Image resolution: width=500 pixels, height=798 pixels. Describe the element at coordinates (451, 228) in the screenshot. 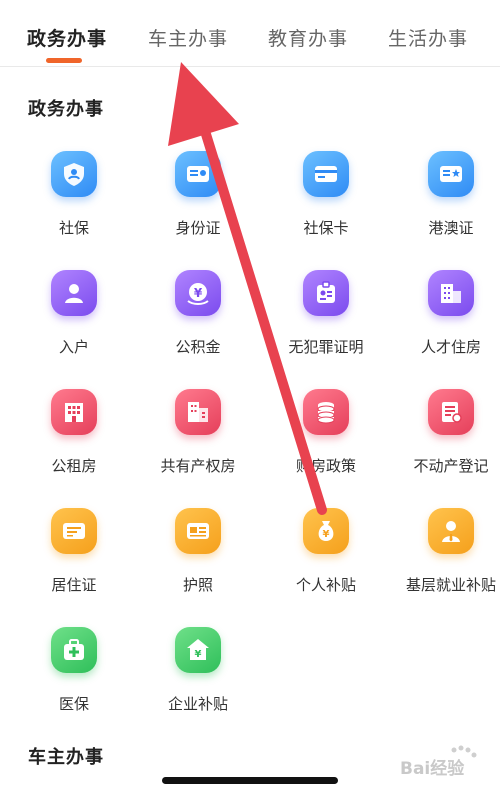

I see `service-label: 港澳证` at that location.